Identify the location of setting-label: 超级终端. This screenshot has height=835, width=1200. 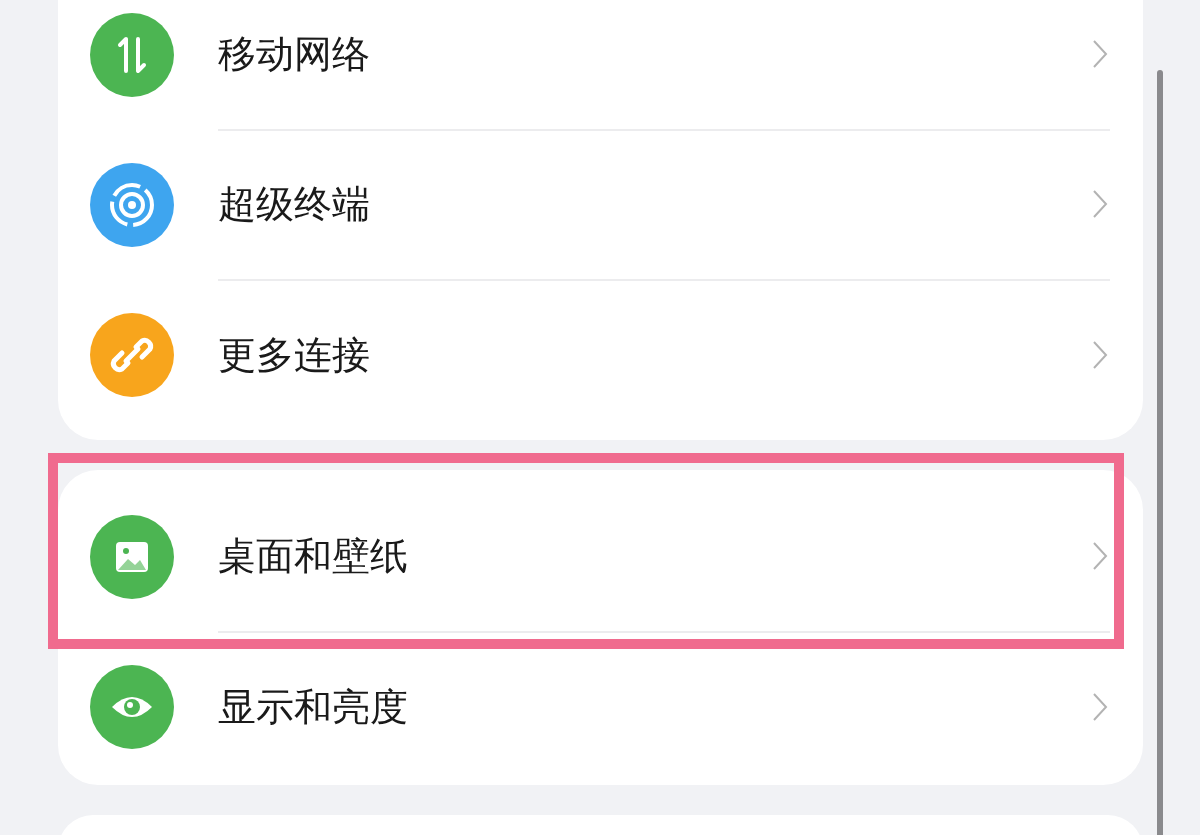
(294, 204).